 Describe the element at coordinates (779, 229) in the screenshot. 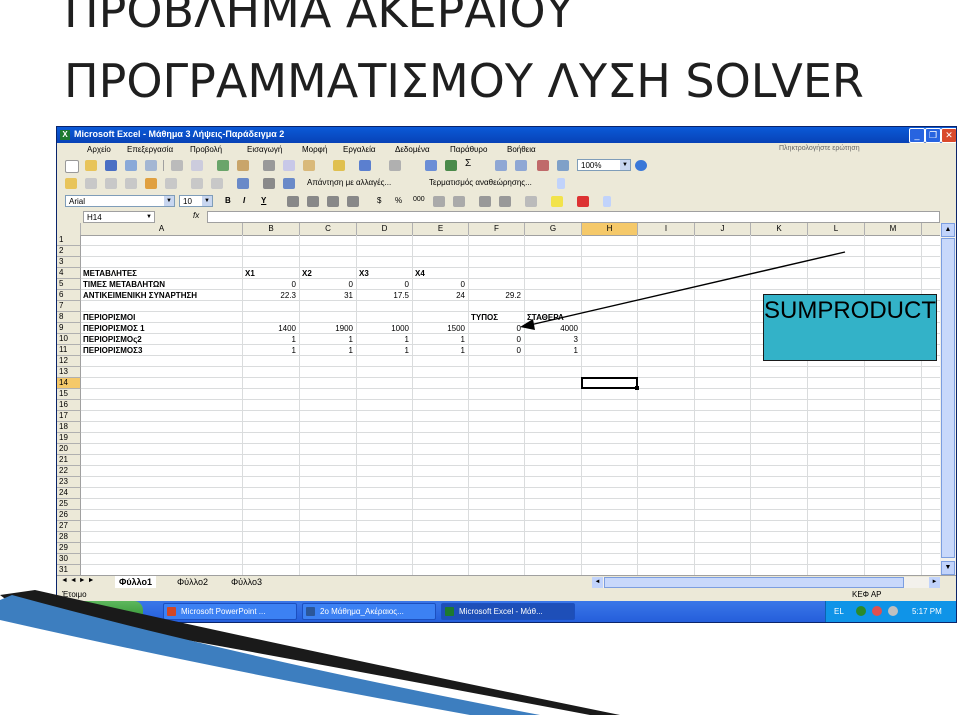

I see `column-header-k: K` at that location.